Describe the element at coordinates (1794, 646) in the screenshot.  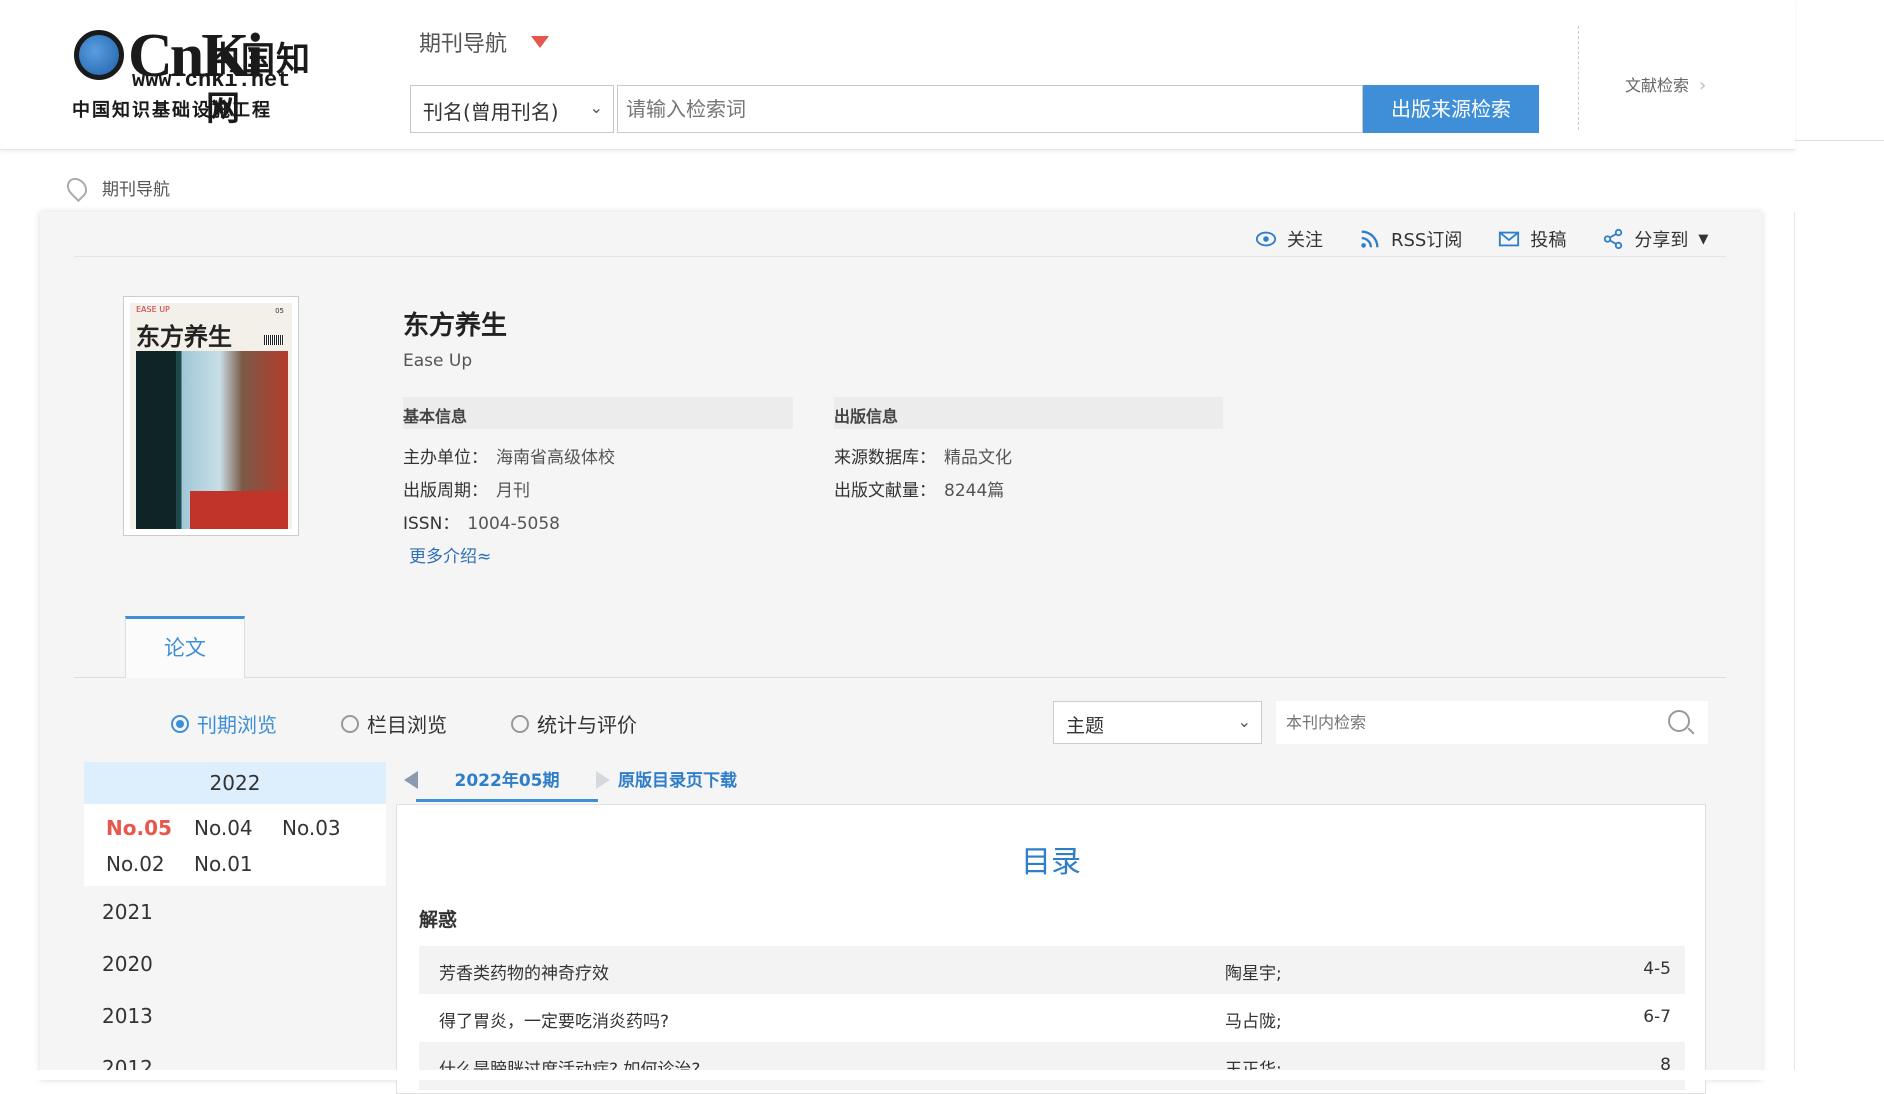
I see `panel-edge` at that location.